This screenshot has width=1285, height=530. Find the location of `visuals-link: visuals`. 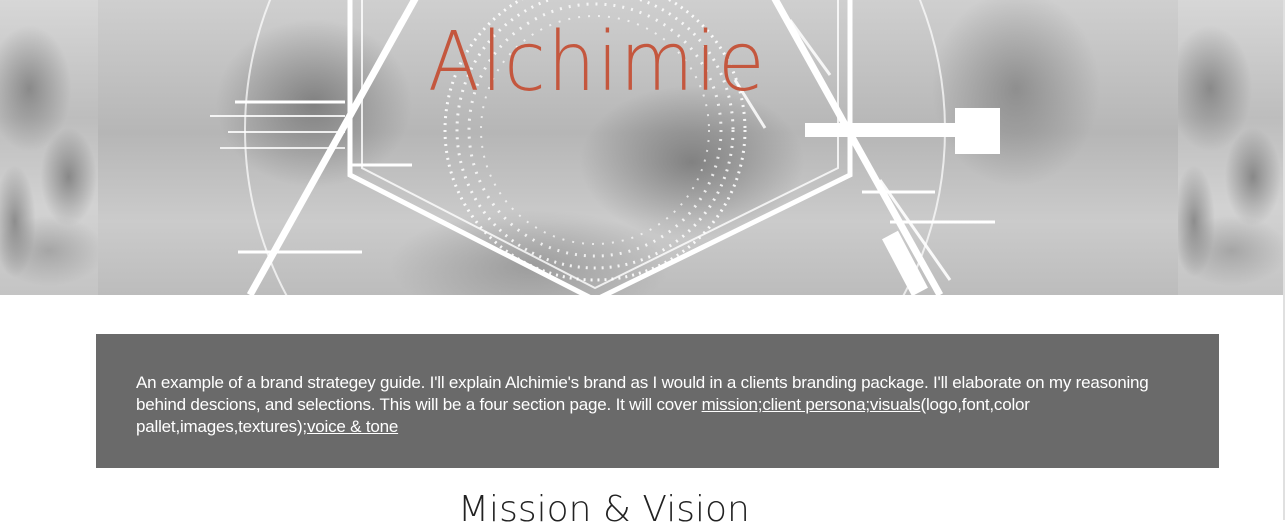

visuals-link: visuals is located at coordinates (895, 404).